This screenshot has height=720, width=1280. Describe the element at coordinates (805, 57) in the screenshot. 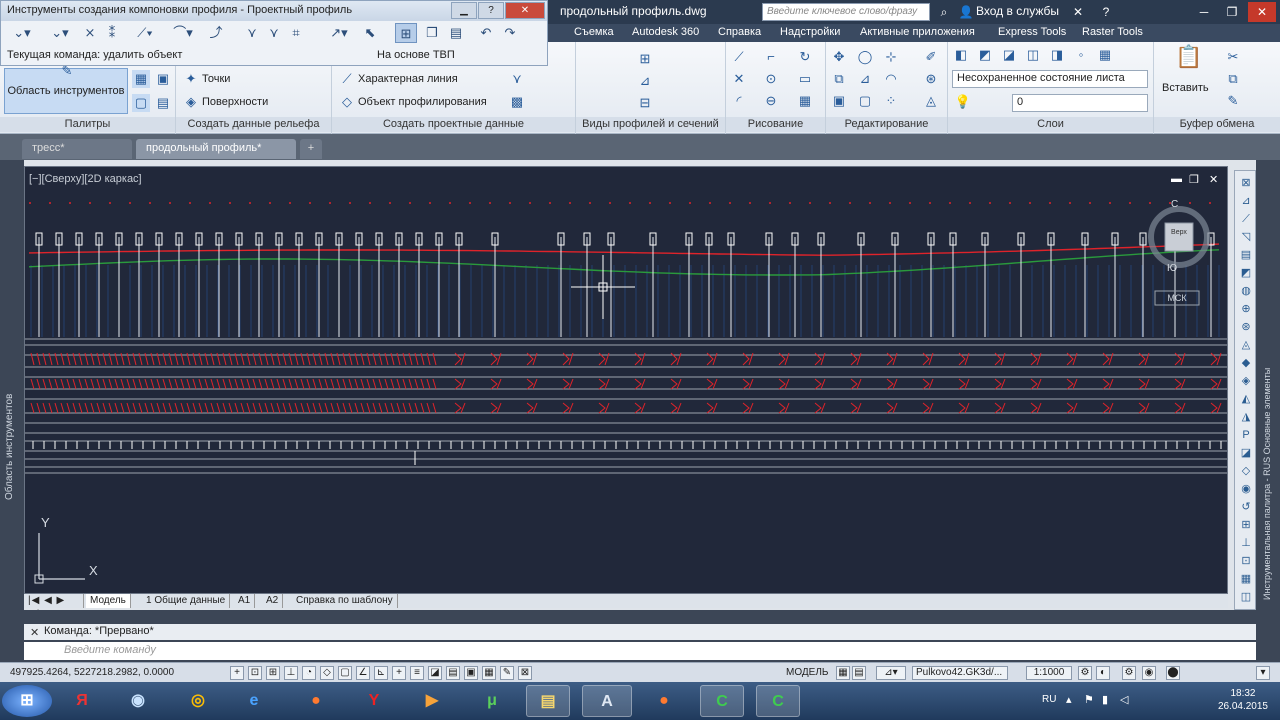

I see `rotate-icon: ↻` at that location.